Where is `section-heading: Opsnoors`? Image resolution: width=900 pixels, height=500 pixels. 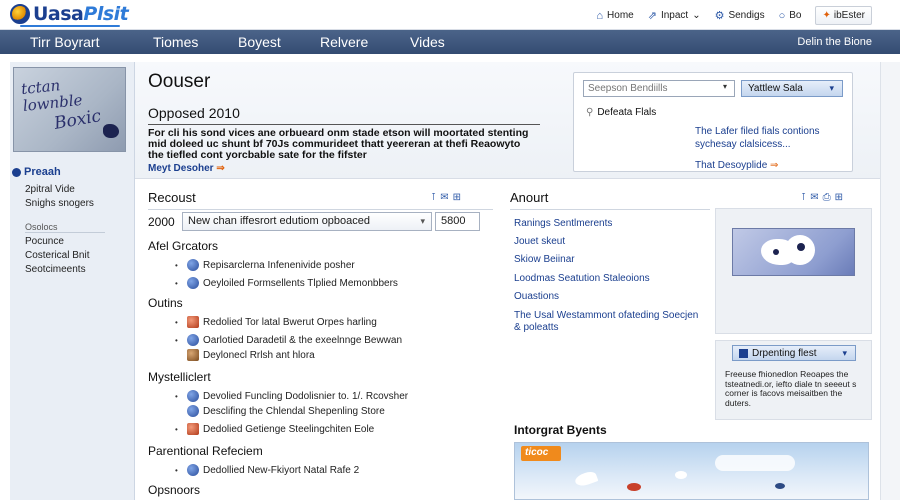
section-heading: Opsnoors is located at coordinates (174, 490).